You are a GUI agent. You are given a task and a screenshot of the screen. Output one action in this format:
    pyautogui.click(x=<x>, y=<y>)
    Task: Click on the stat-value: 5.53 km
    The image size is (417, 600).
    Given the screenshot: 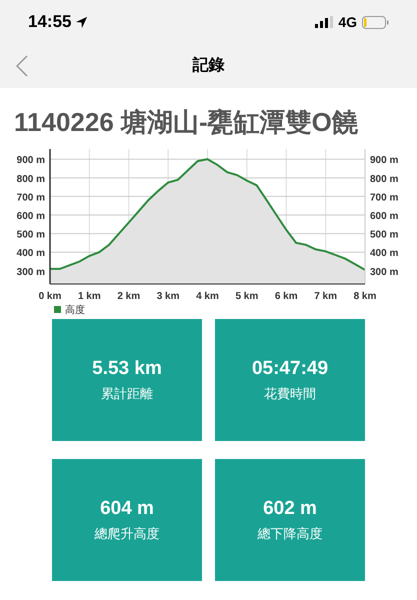 What is the action you would take?
    pyautogui.click(x=127, y=368)
    